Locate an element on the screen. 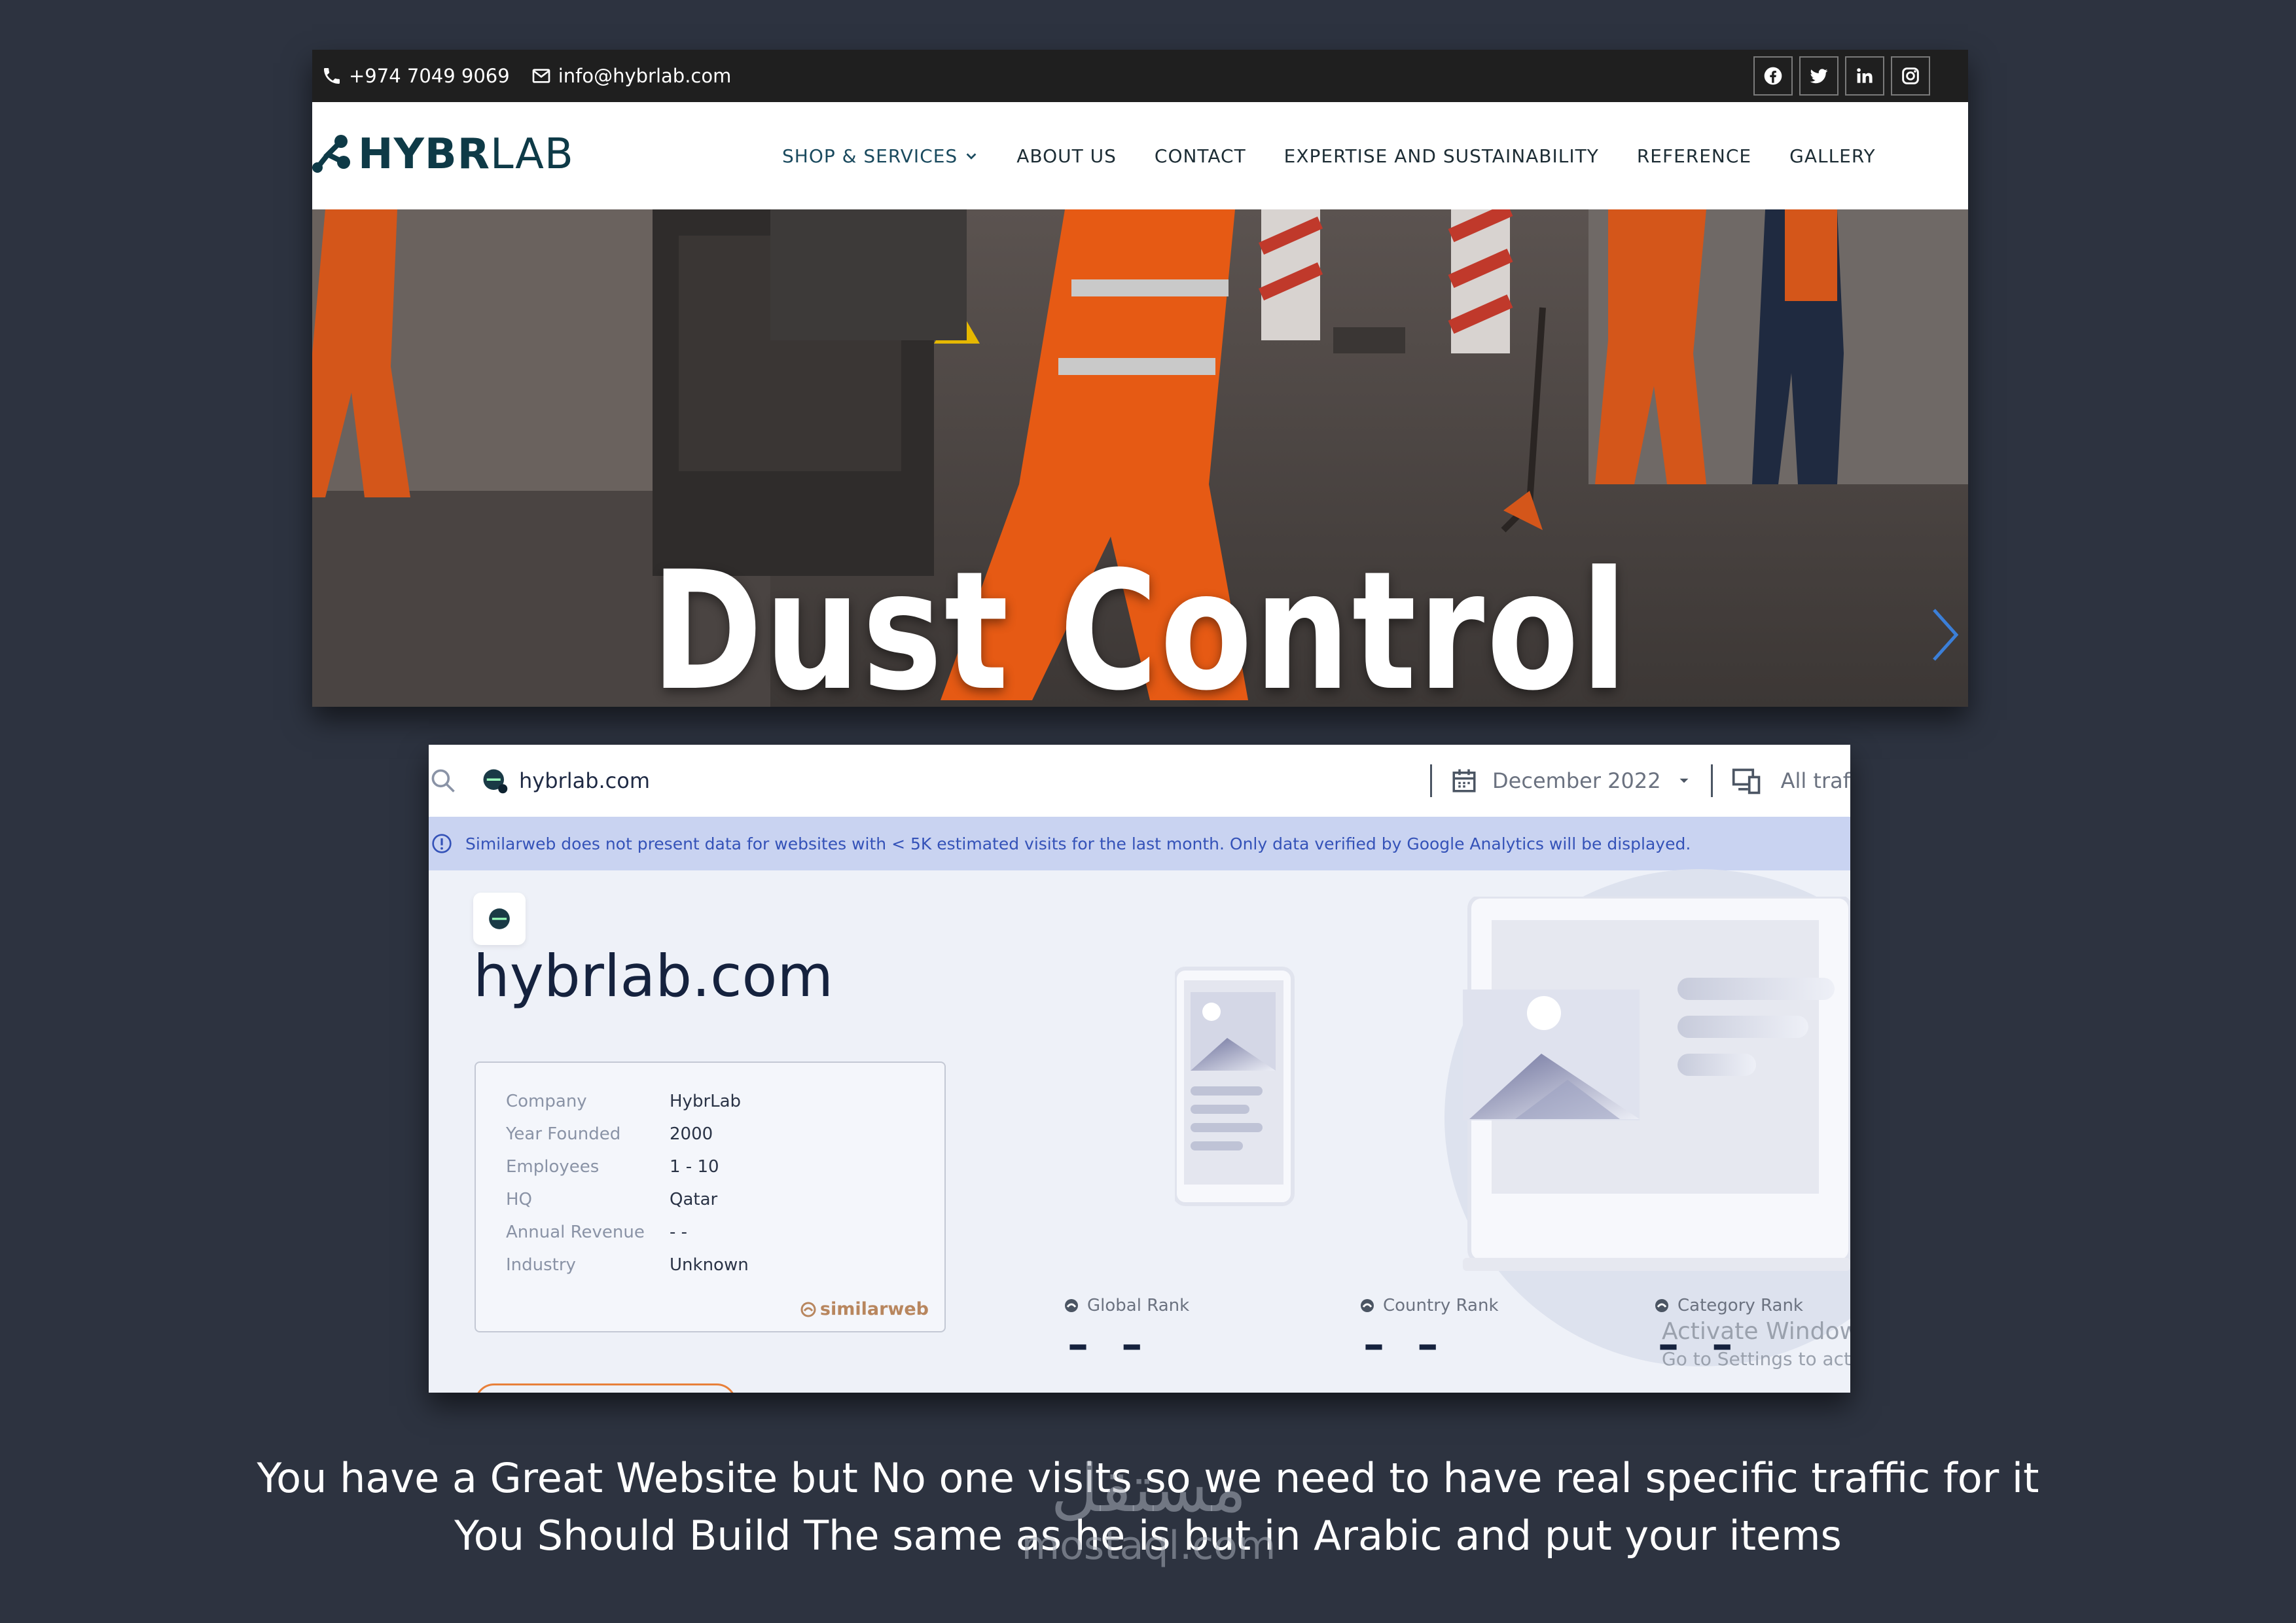  info-key: Employees is located at coordinates (553, 1167).